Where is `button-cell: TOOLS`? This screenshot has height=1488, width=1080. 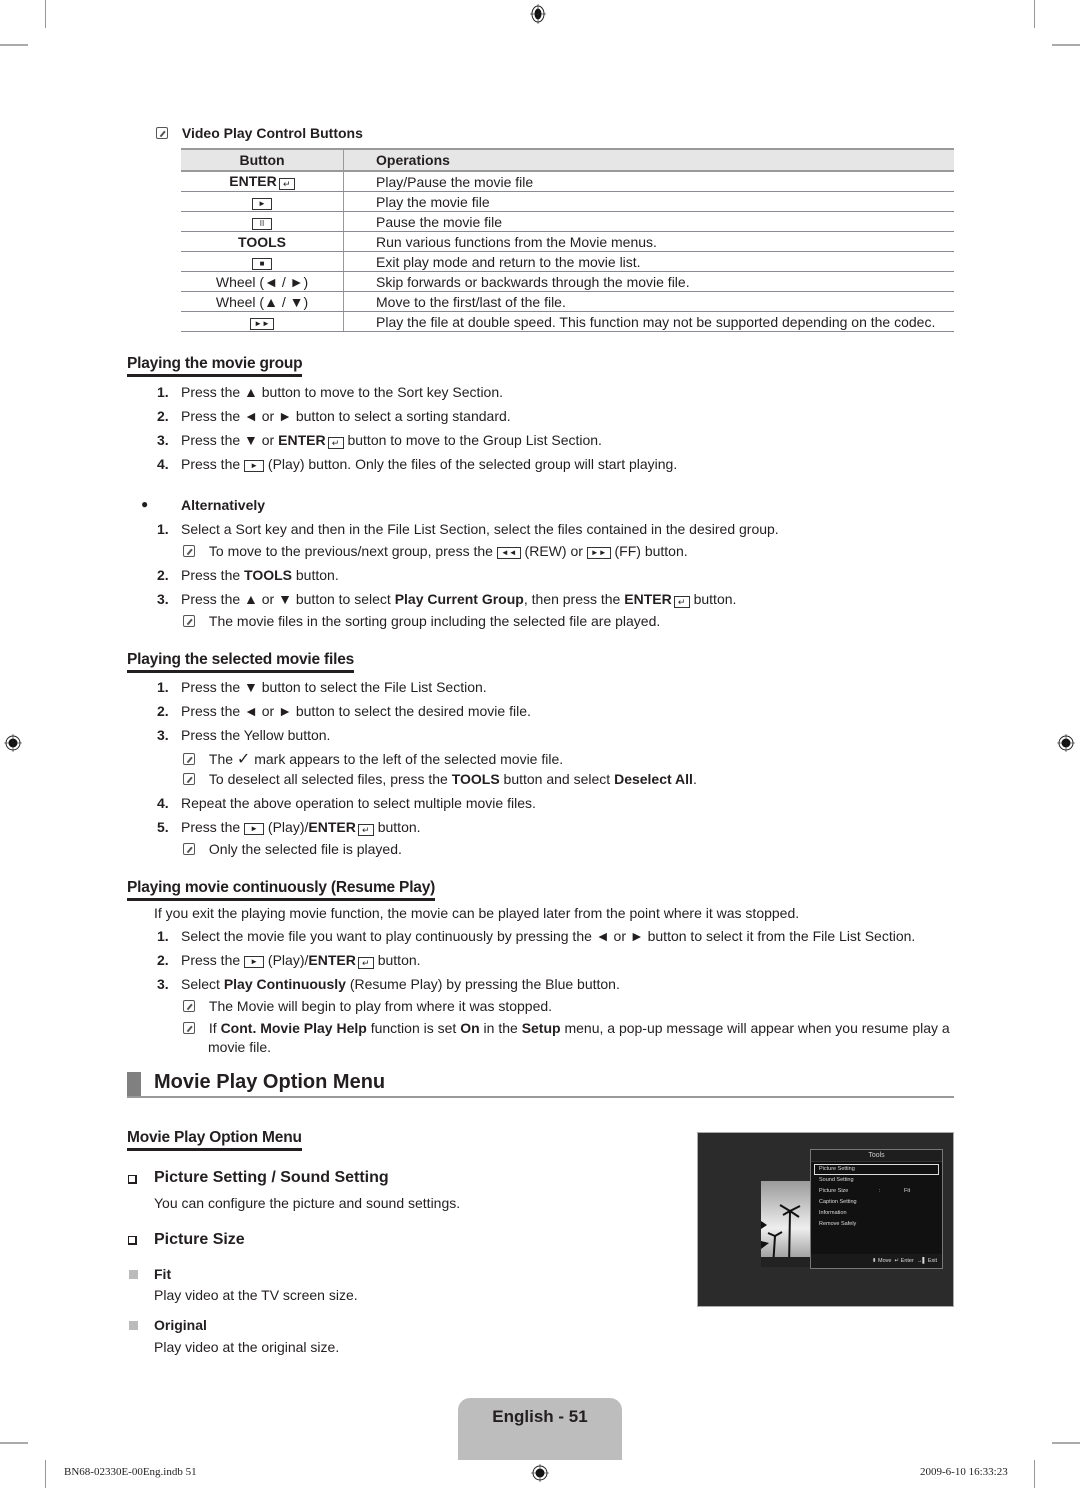
button-cell: TOOLS is located at coordinates (262, 241).